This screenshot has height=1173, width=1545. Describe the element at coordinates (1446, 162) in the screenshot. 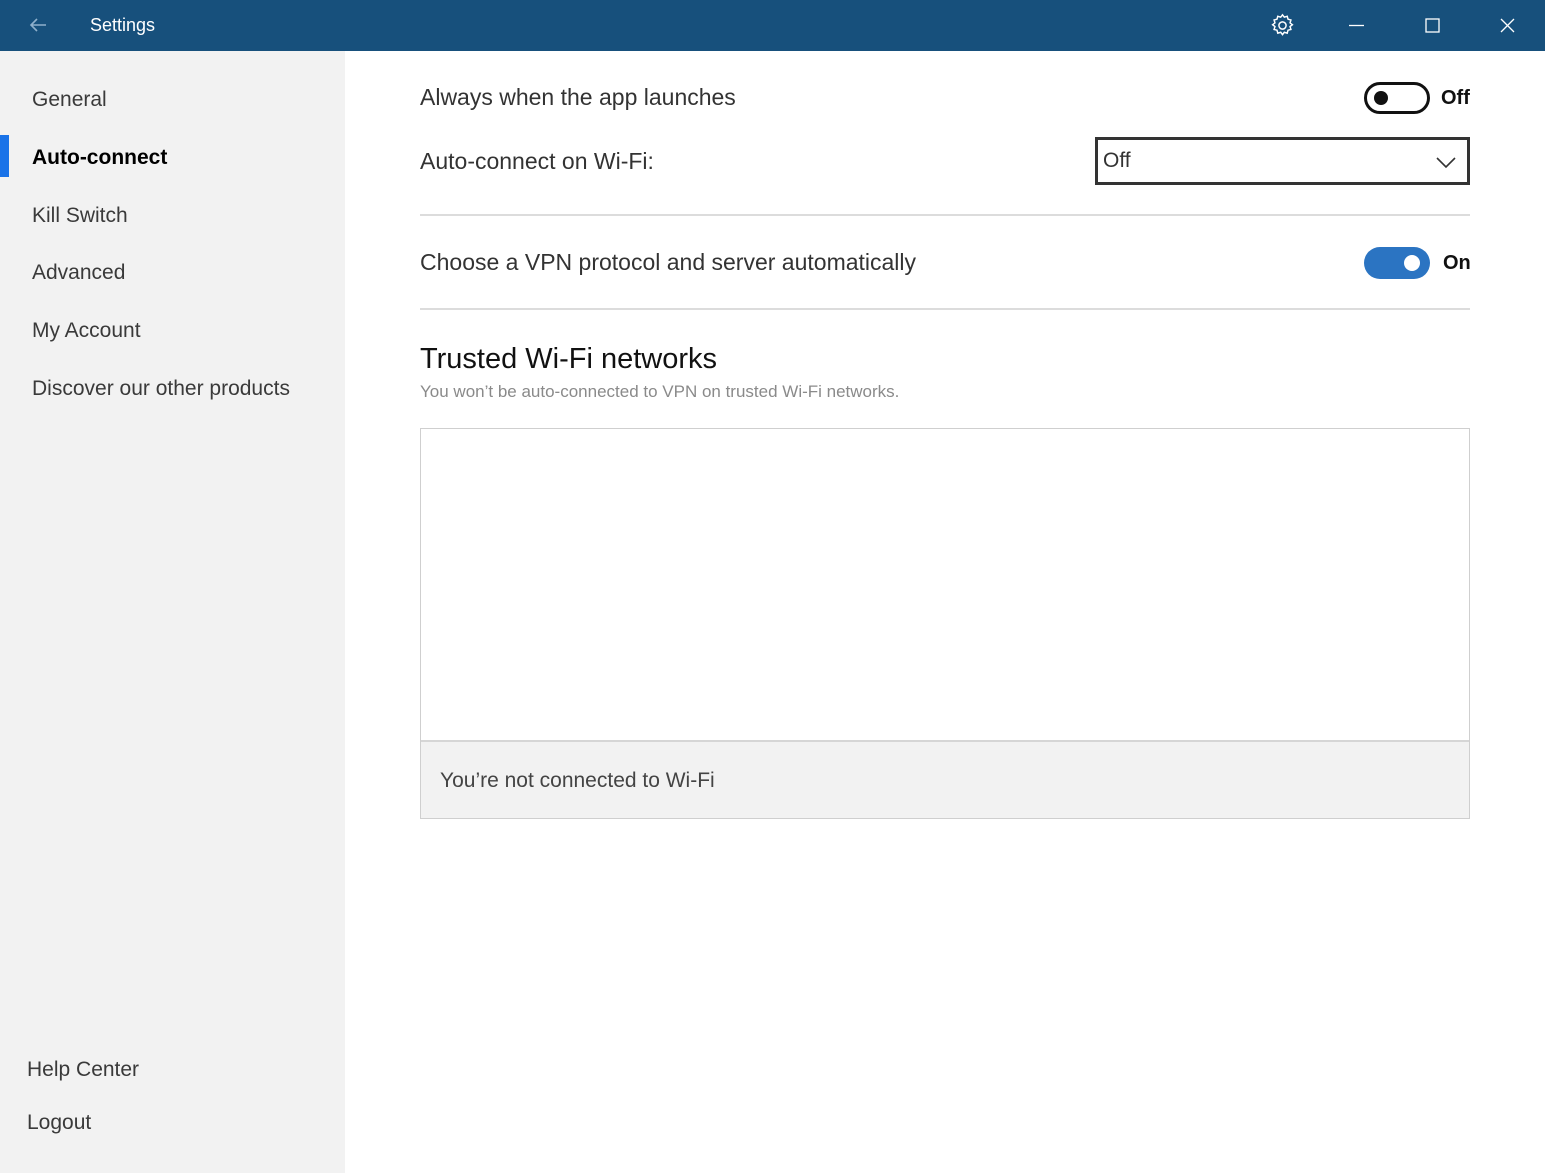

I see `chevron-down-icon` at that location.